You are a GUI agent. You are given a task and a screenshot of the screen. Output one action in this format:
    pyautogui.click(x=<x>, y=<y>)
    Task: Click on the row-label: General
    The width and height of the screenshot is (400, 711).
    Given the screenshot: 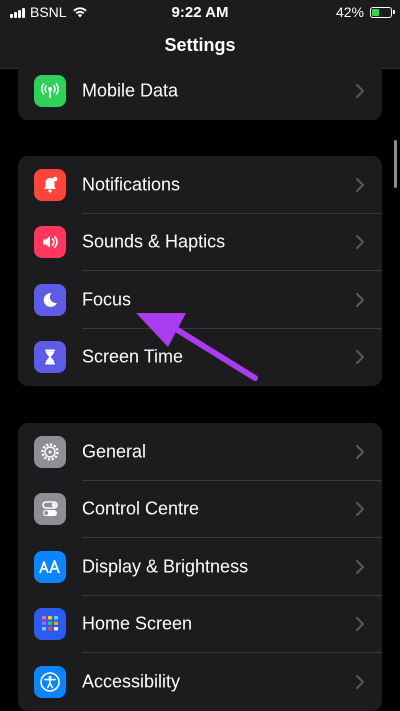 What is the action you would take?
    pyautogui.click(x=114, y=451)
    